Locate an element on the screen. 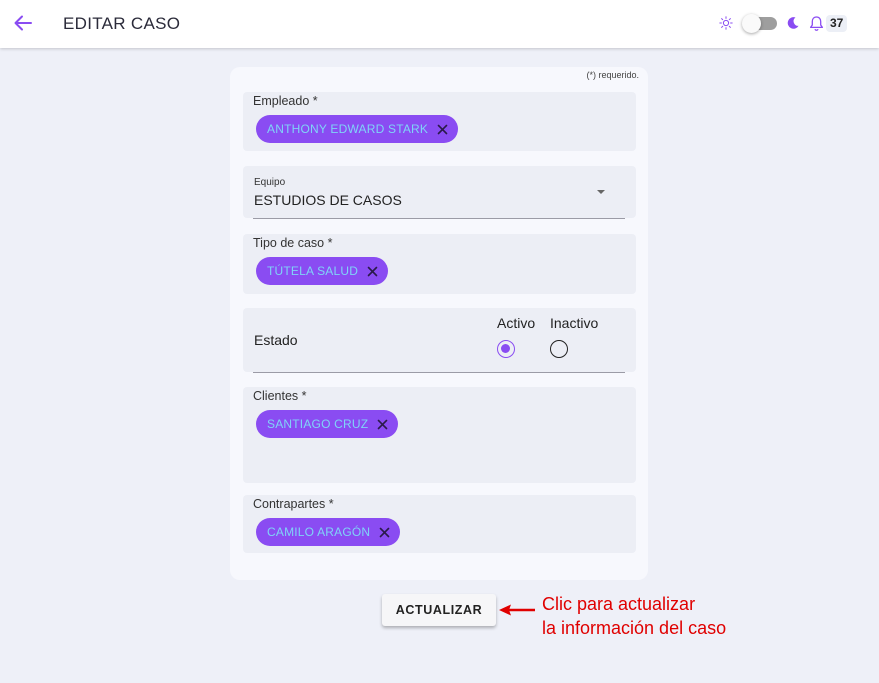  tipo-caso-field: Tipo de caso * TÚTELA SALUD is located at coordinates (439, 264).